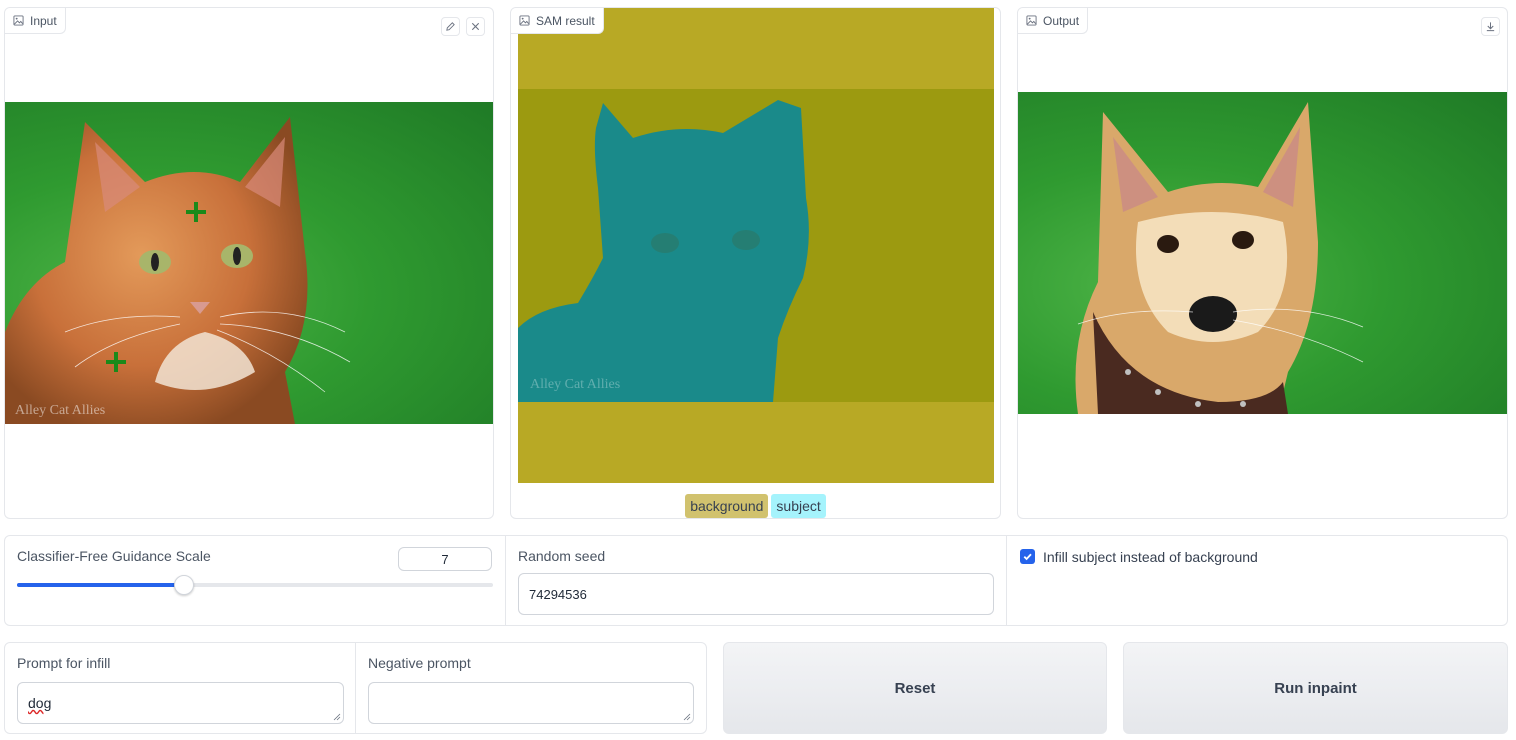 The image size is (1516, 740). I want to click on pencil-icon, so click(450, 26).